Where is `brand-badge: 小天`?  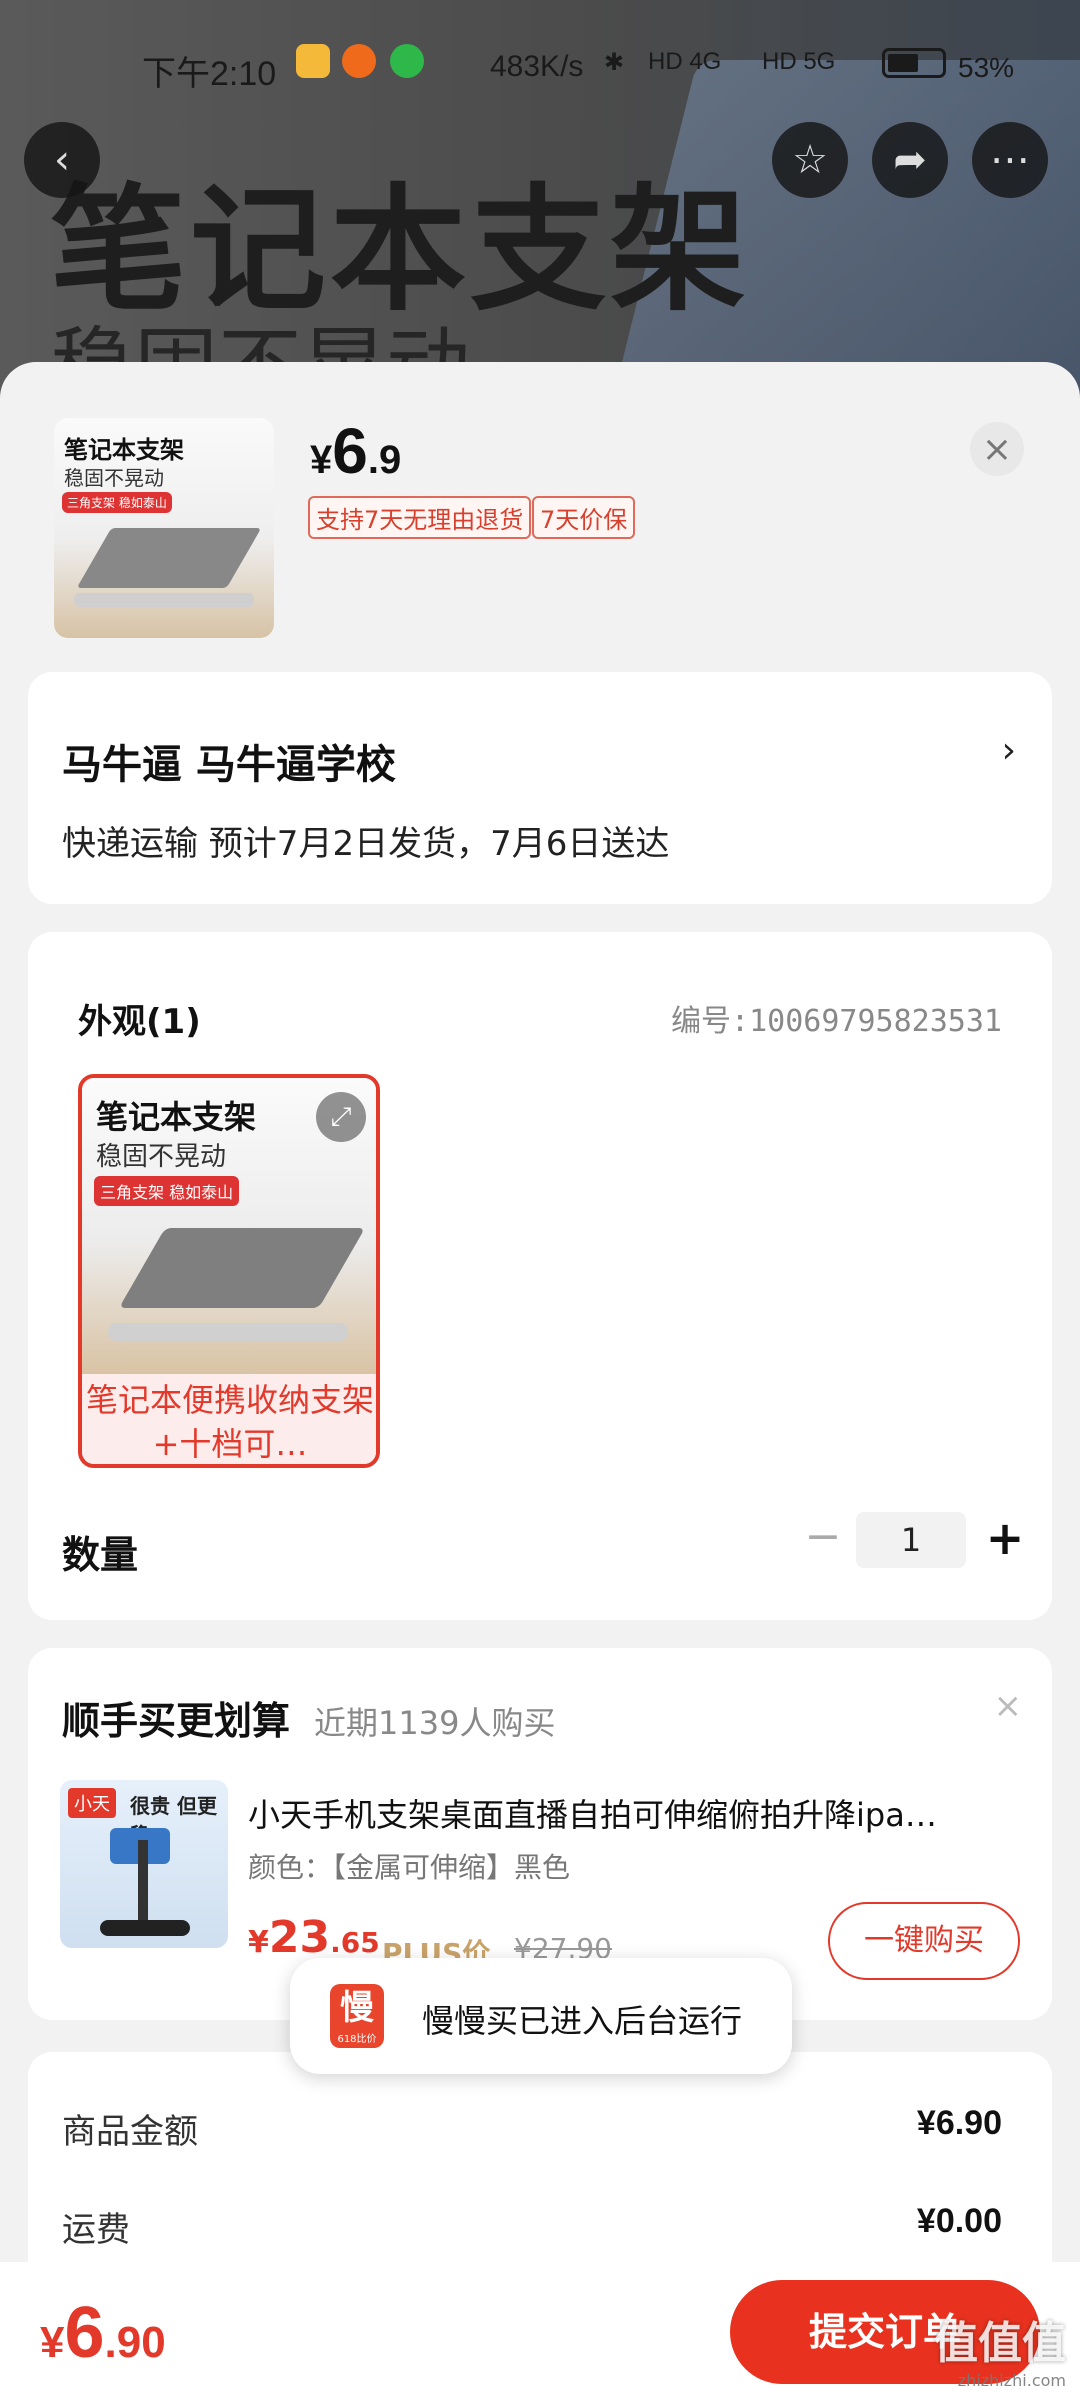
brand-badge: 小天 is located at coordinates (92, 1803).